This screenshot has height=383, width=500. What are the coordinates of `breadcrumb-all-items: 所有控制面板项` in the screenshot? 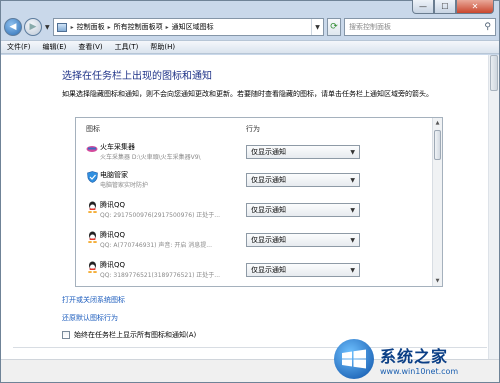 It's located at (138, 27).